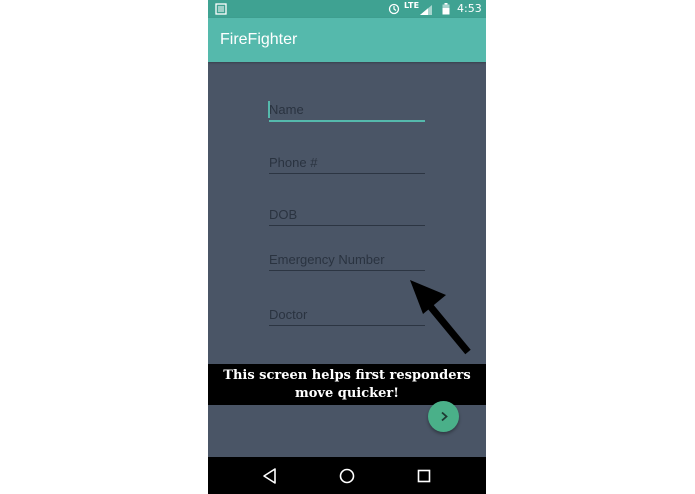 Image resolution: width=695 pixels, height=494 pixels. I want to click on dob-field: DOB, so click(347, 213).